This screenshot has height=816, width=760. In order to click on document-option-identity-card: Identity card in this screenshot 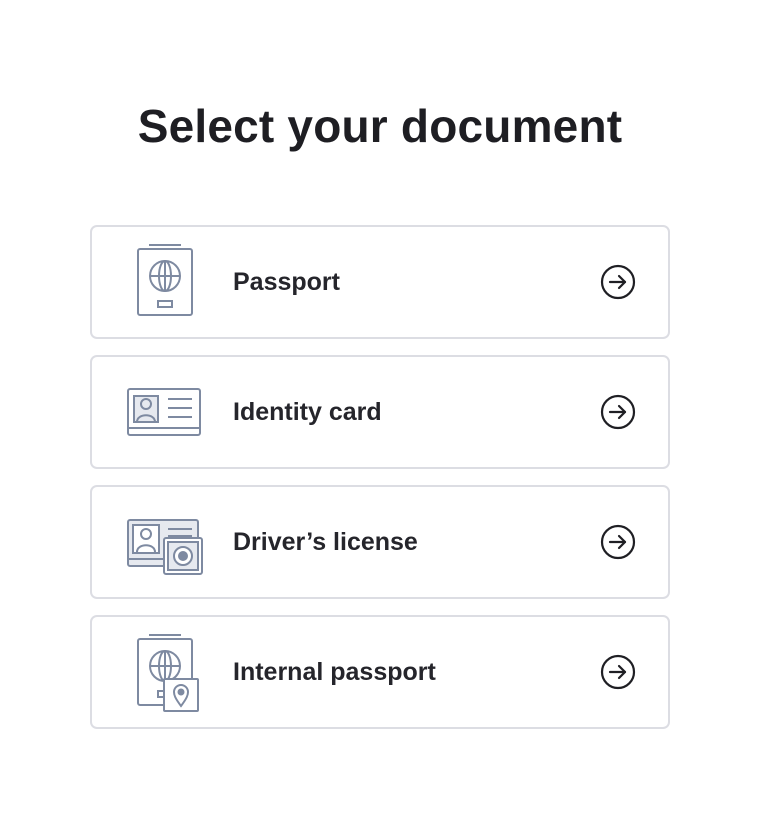, I will do `click(380, 412)`.